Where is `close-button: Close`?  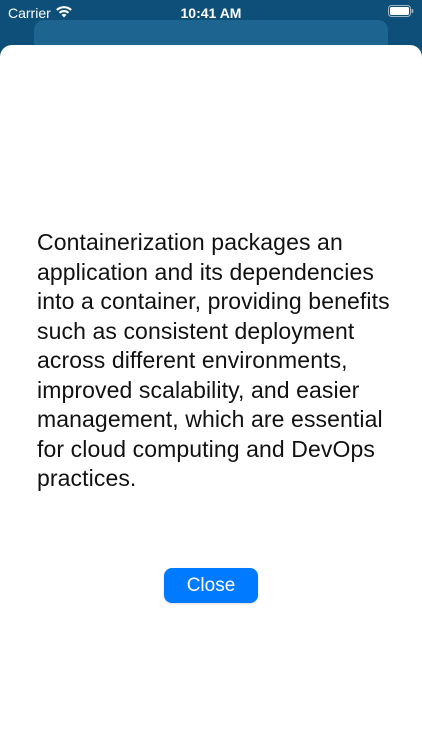 close-button: Close is located at coordinates (211, 585).